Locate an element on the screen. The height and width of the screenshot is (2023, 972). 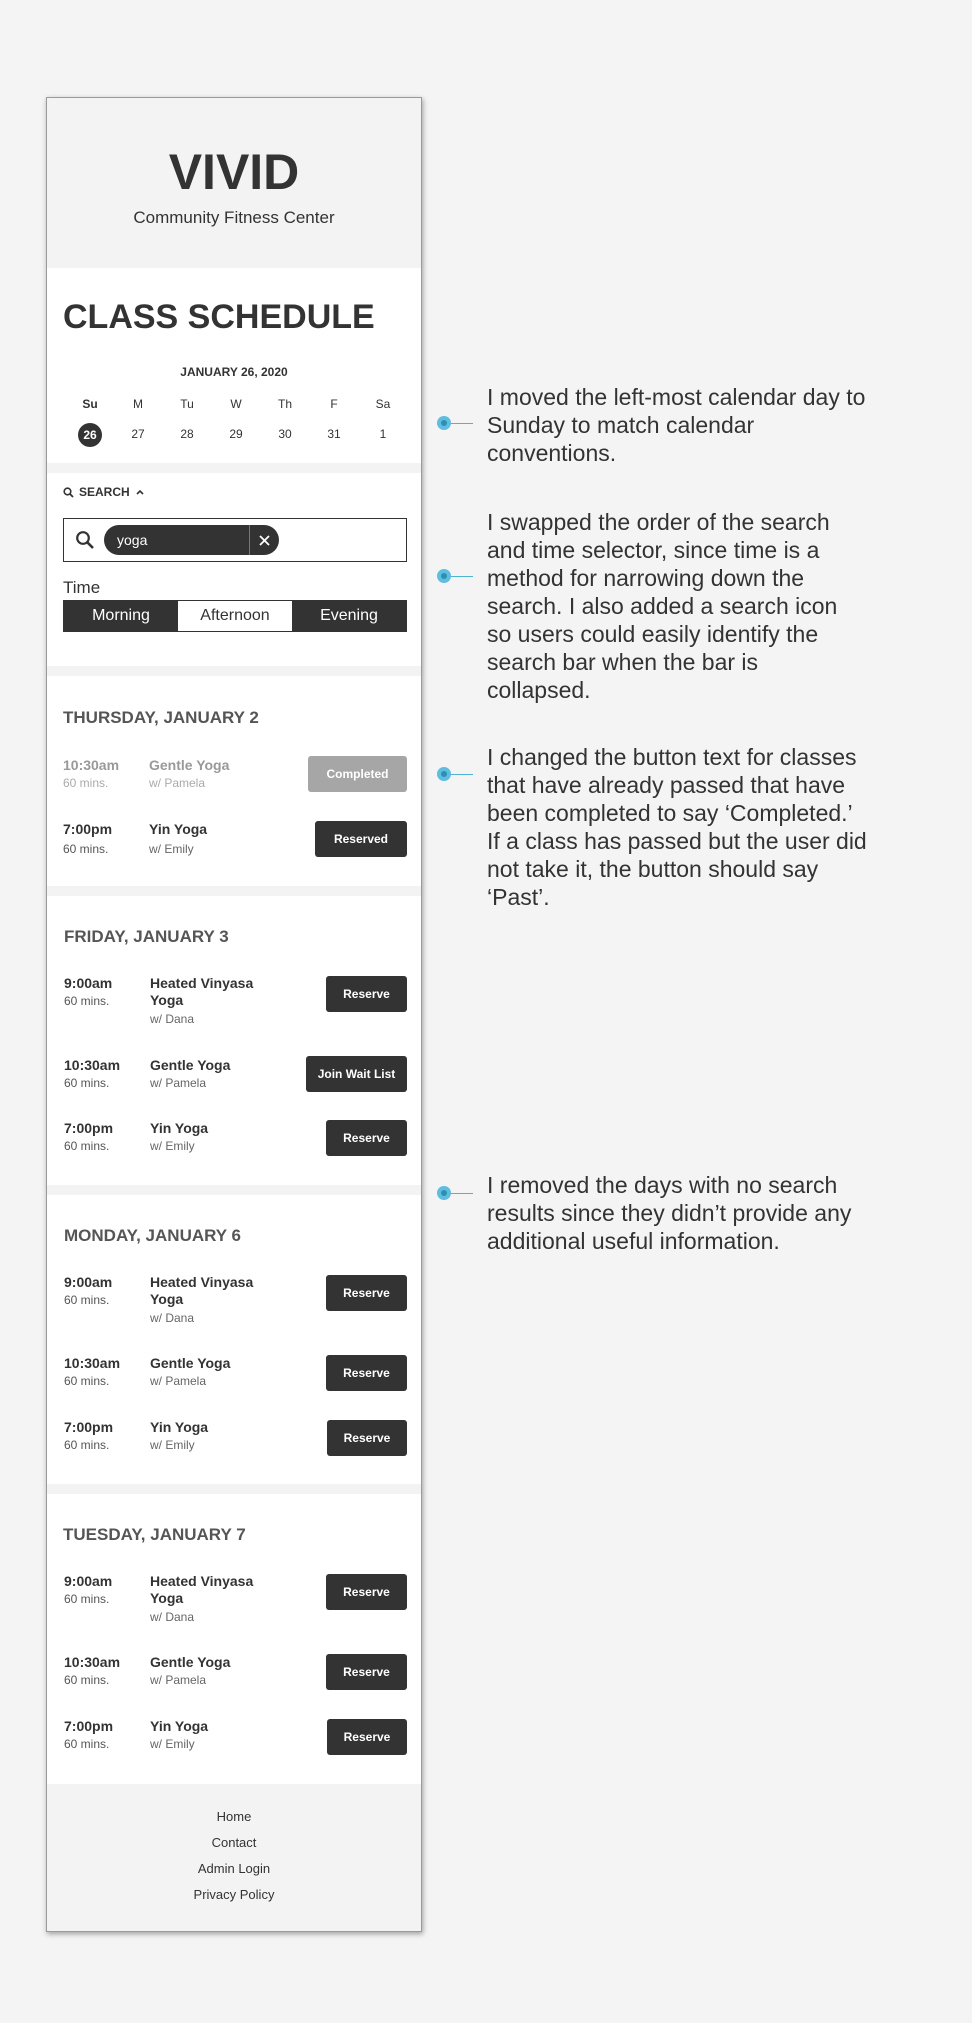
day-heading: FRIDAY, JANUARY 3 is located at coordinates (146, 936).